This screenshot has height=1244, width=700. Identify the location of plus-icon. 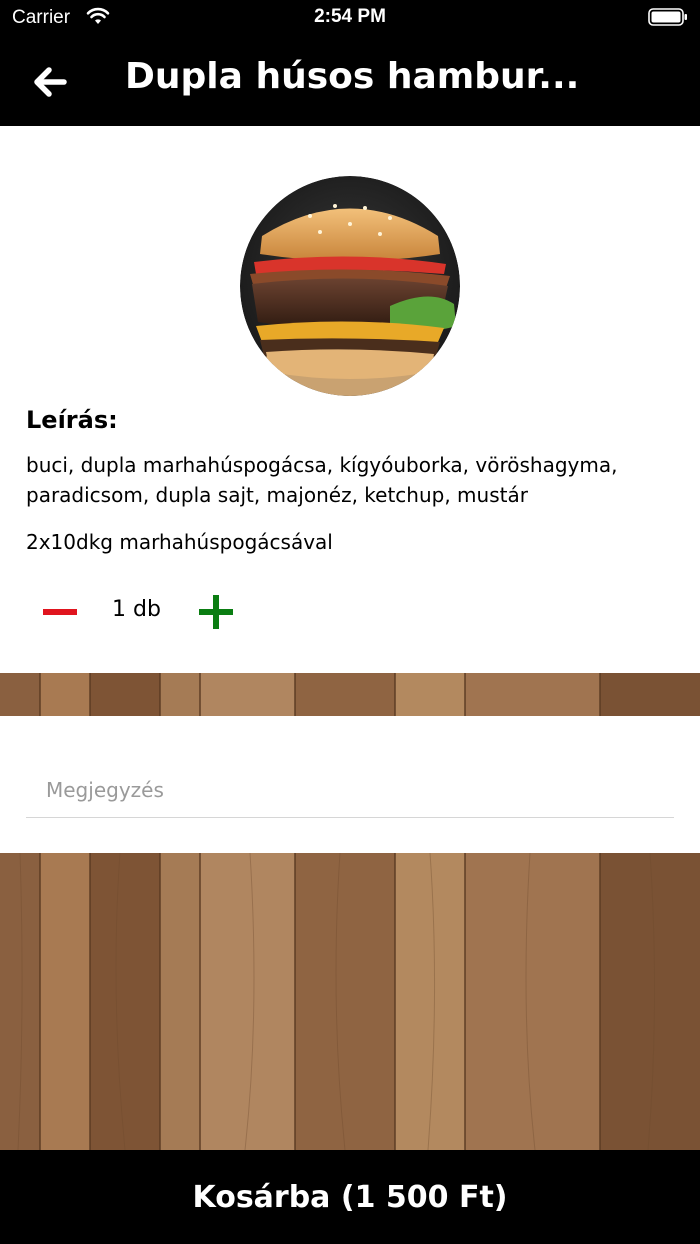
(216, 612).